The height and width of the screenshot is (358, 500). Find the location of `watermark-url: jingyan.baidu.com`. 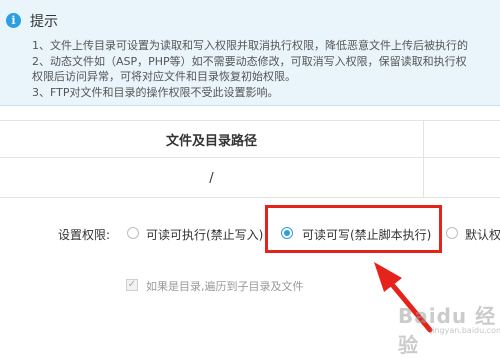

watermark-url: jingyan.baidu.com is located at coordinates (465, 330).